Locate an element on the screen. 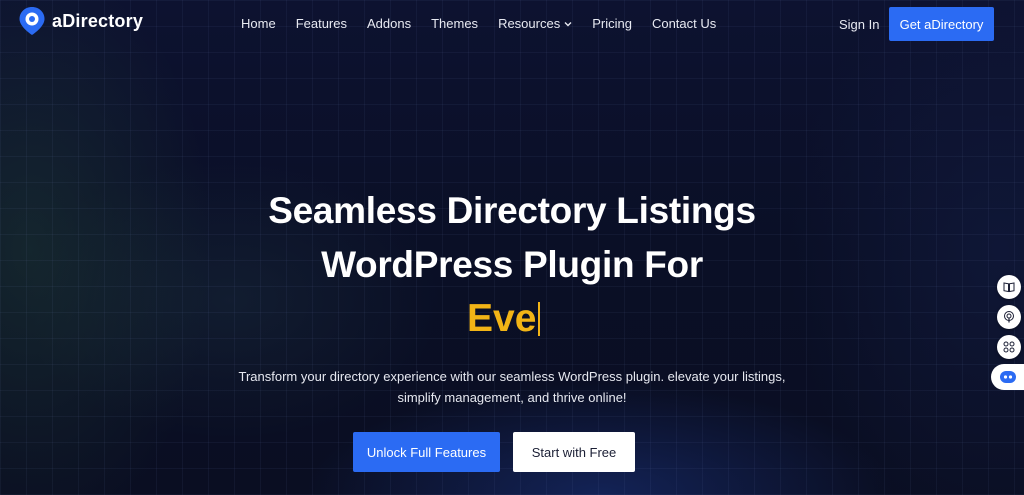  side-apps-button is located at coordinates (1009, 347).